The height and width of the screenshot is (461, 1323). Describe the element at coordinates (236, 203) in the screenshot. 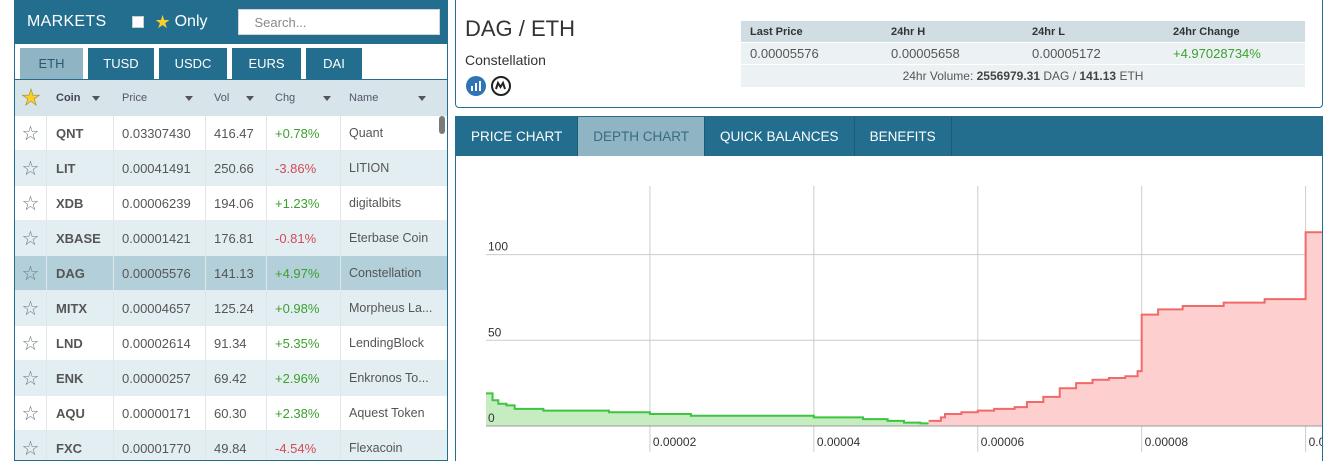

I see `coin-volume: 194.06` at that location.